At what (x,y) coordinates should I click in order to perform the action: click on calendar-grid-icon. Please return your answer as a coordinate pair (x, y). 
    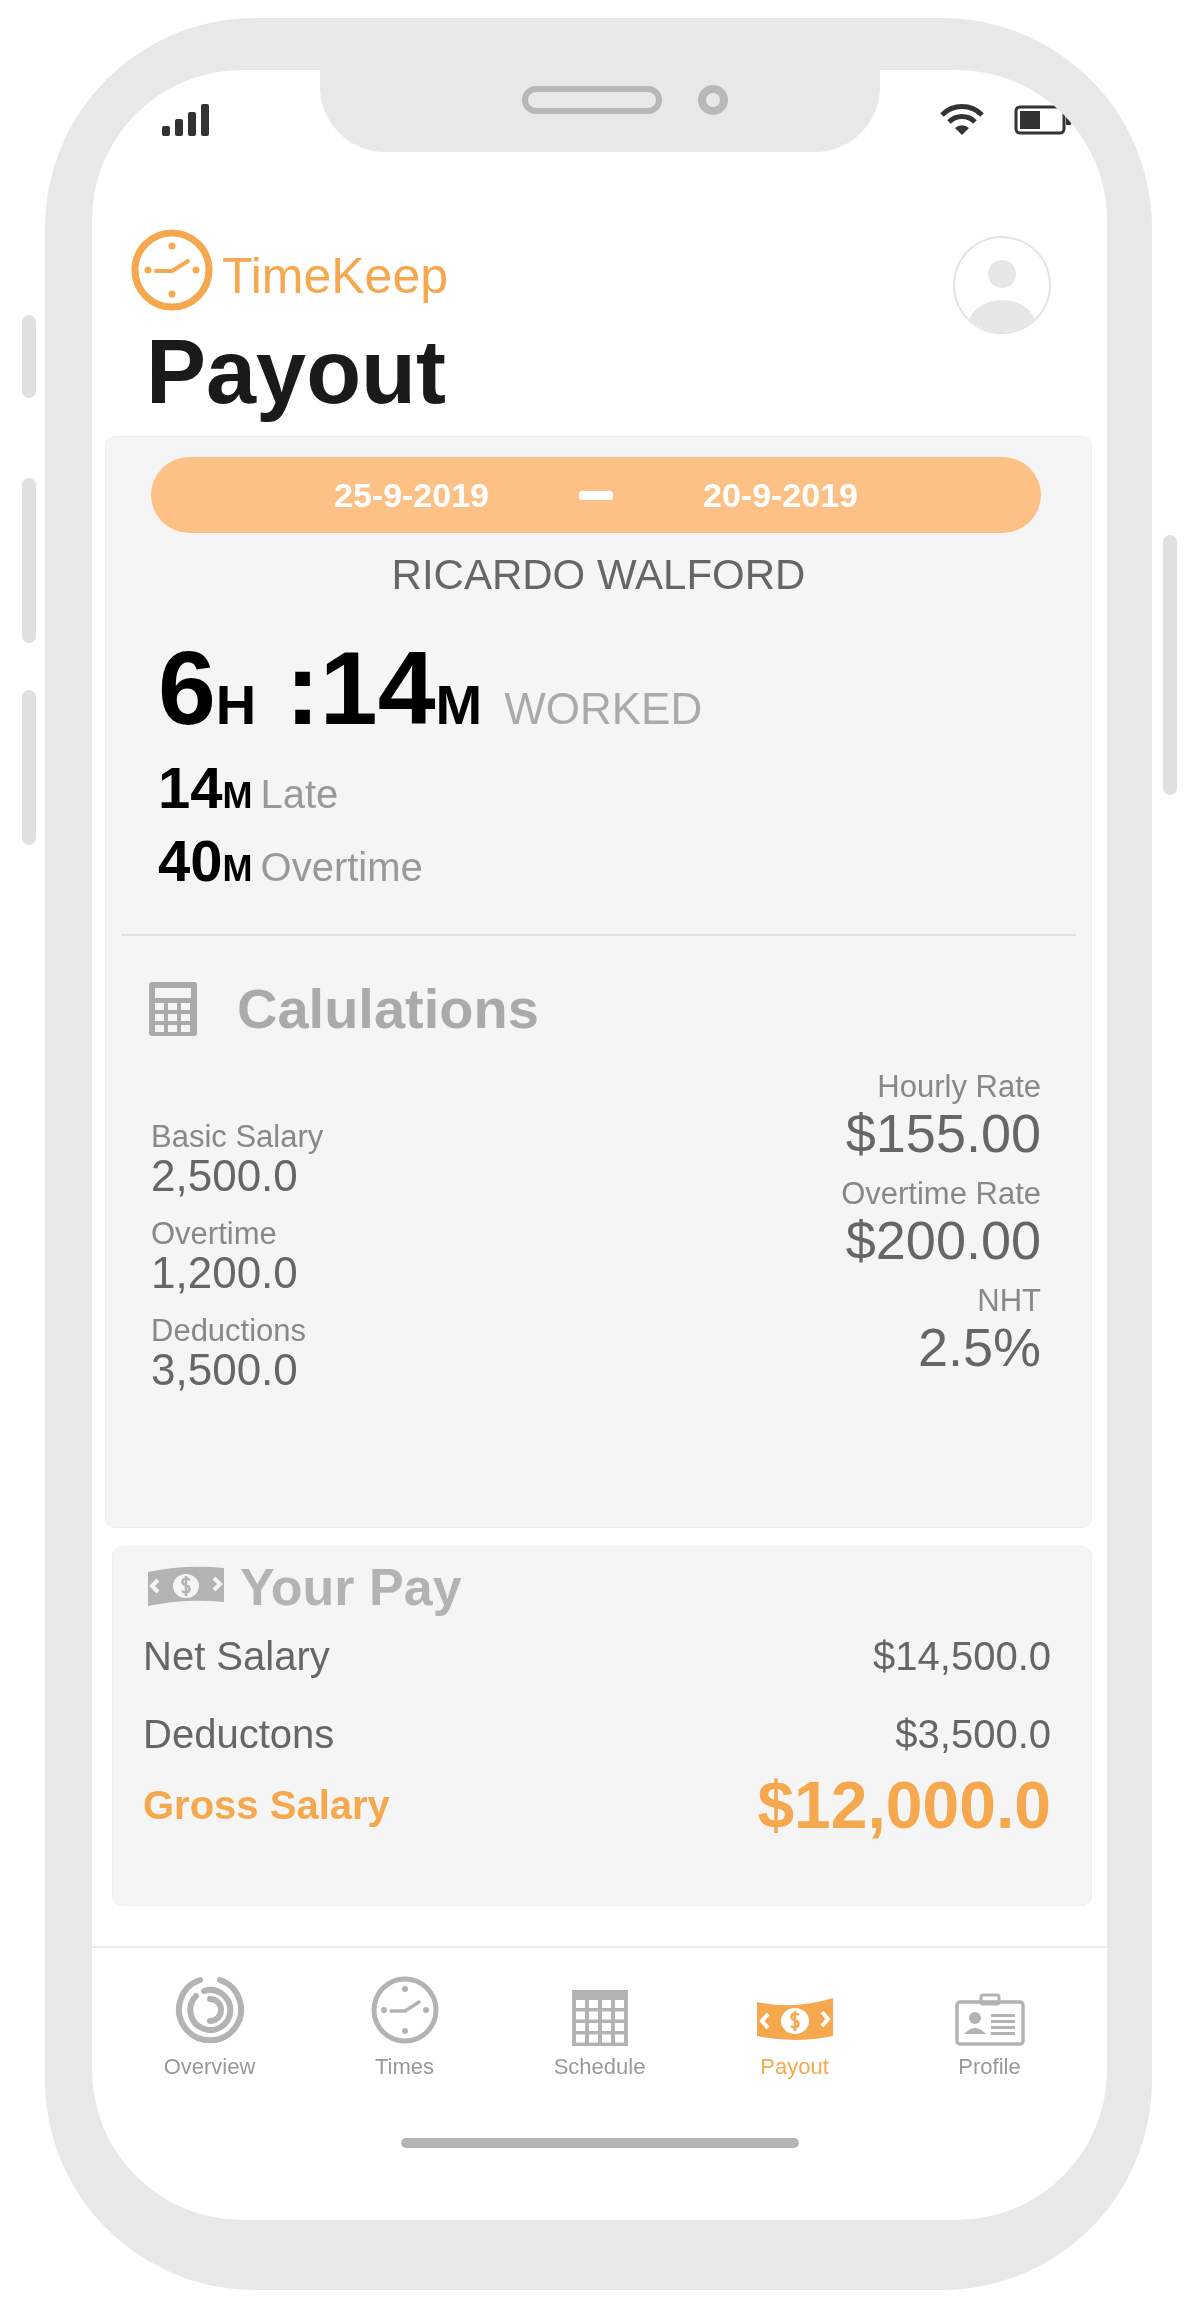
    Looking at the image, I should click on (599, 2018).